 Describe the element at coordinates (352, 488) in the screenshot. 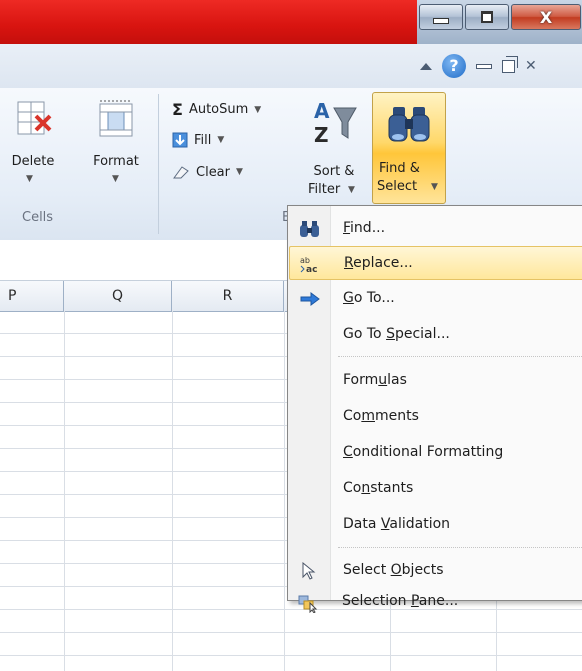

I see `constants-pre: Co` at that location.